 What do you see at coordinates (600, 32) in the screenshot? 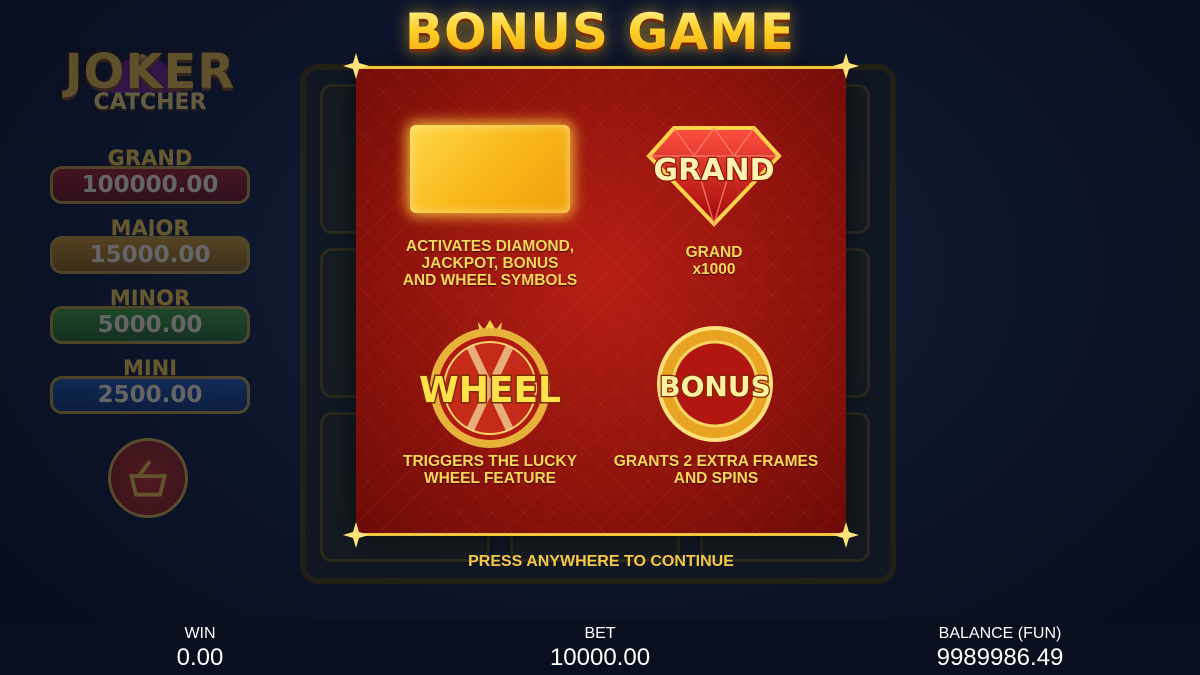
I see `bonus-game-title: BONUS GAME` at bounding box center [600, 32].